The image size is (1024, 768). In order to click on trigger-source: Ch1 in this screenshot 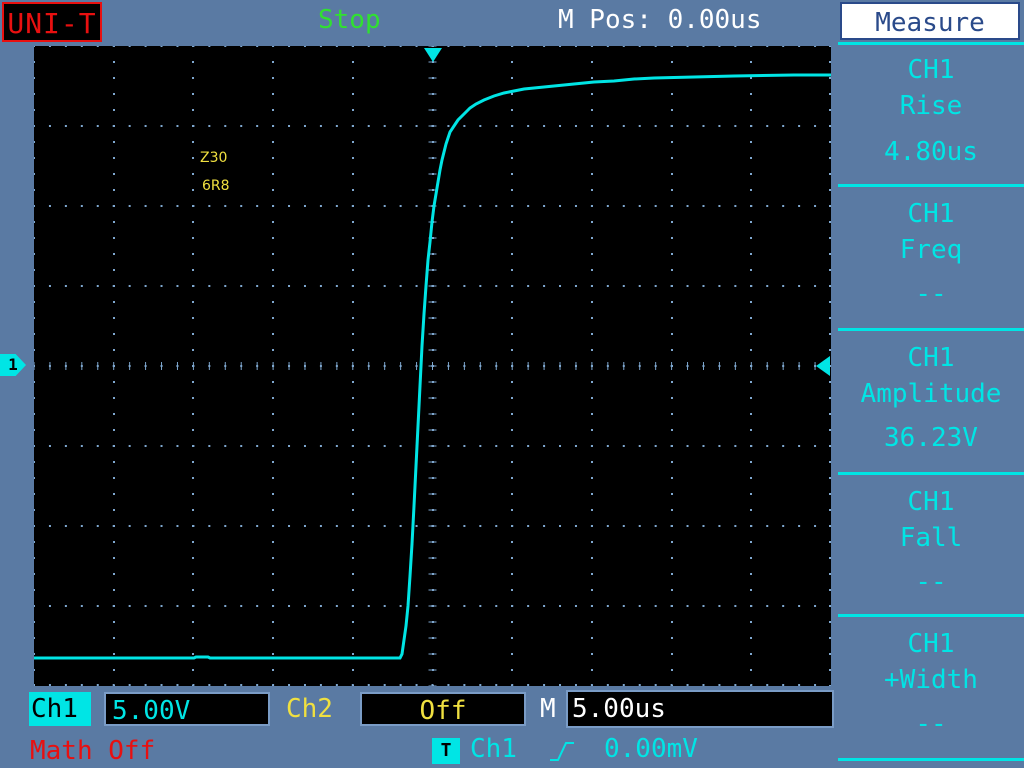, I will do `click(493, 749)`.